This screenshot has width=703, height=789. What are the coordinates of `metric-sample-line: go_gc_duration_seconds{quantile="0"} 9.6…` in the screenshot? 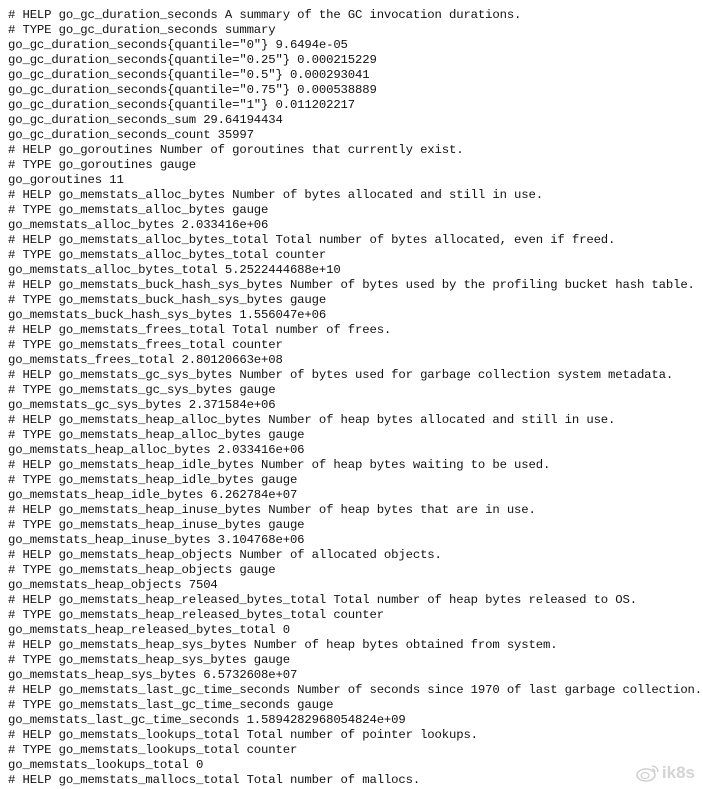 It's located at (178, 45).